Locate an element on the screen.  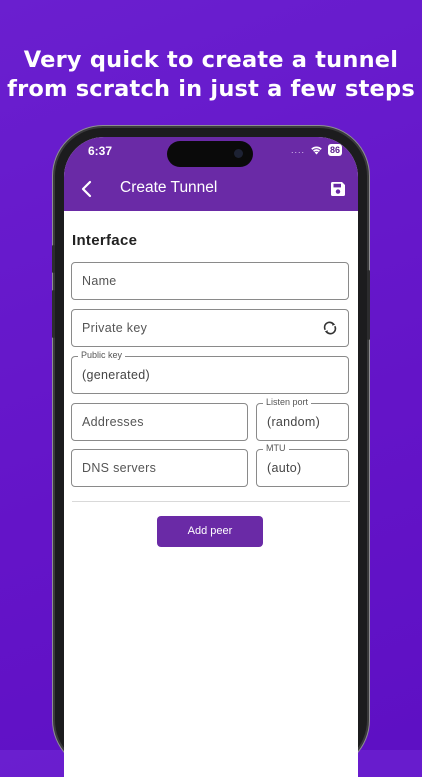
save-icon is located at coordinates (338, 189).